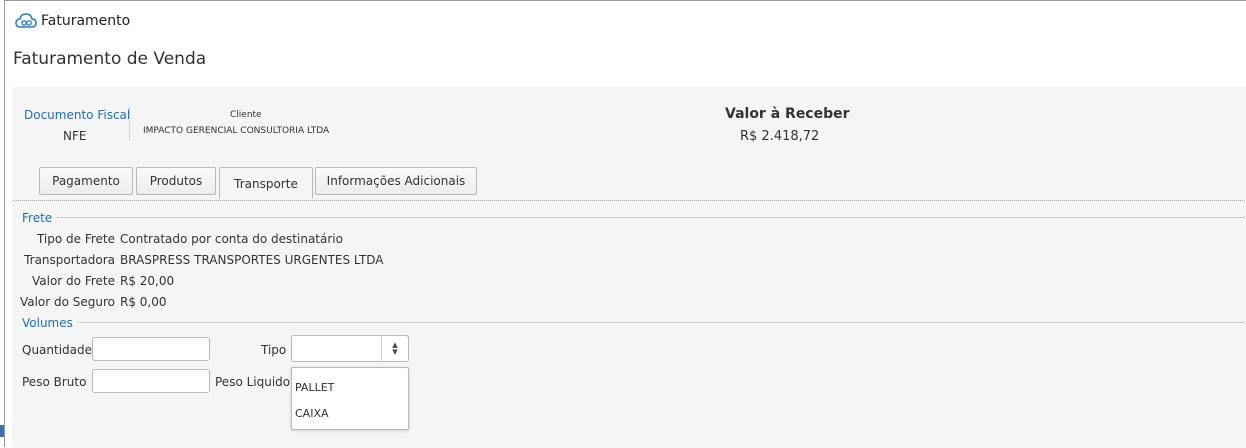 This screenshot has height=448, width=1246. Describe the element at coordinates (312, 413) in the screenshot. I see `tipo-option-caixa: CAIXA` at that location.